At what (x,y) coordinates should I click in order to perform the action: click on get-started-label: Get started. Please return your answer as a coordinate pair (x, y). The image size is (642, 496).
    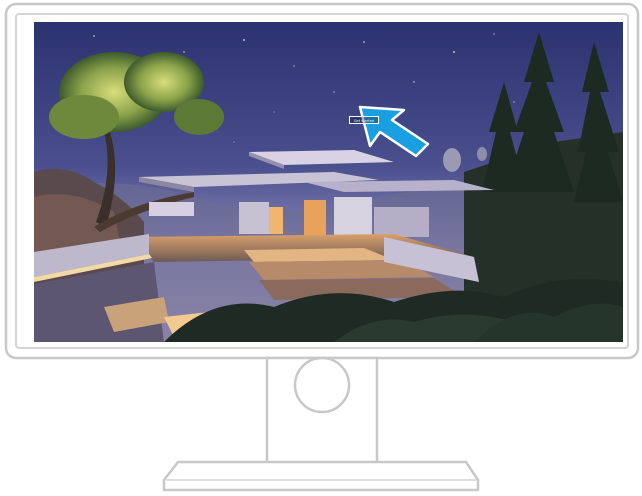
    Looking at the image, I should click on (364, 120).